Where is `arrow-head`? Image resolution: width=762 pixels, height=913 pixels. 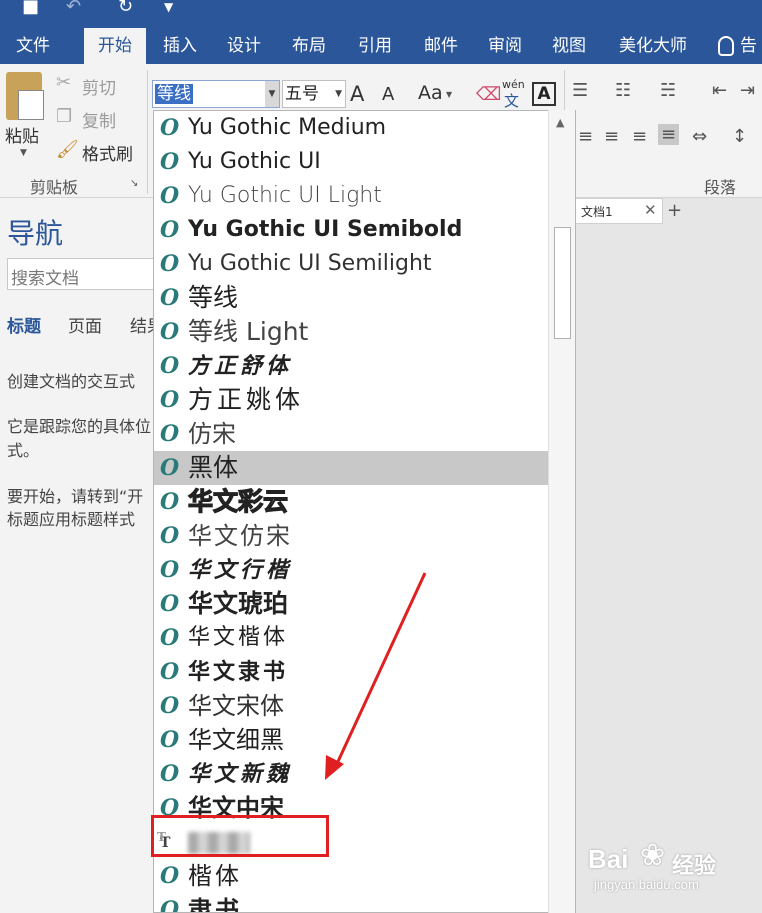
arrow-head is located at coordinates (334, 767).